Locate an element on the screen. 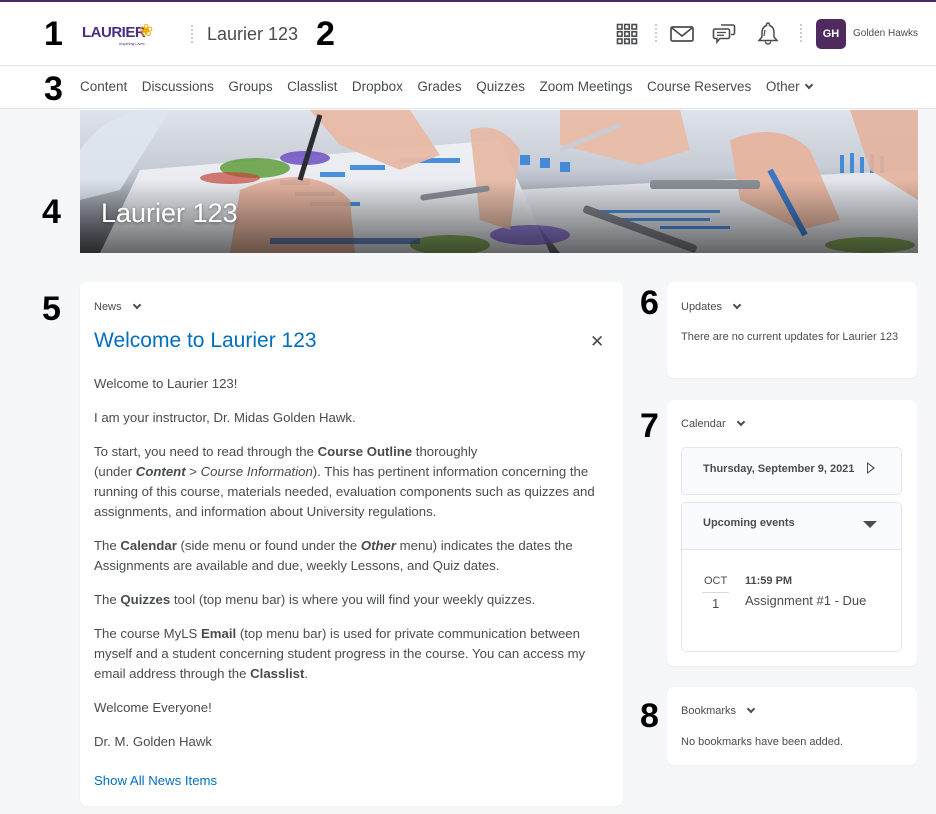 This screenshot has height=814, width=936. news-widget-label: News is located at coordinates (108, 307).